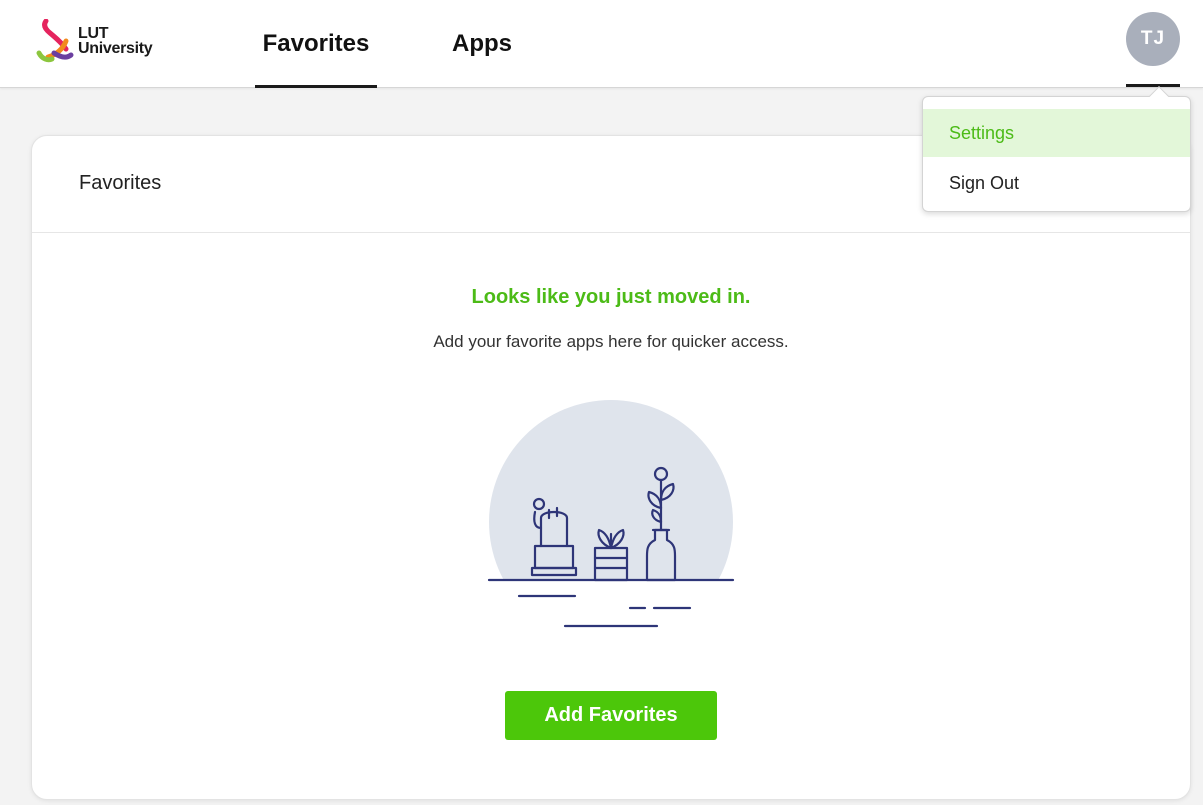  Describe the element at coordinates (1153, 85) in the screenshot. I see `avatar-active-indicator` at that location.